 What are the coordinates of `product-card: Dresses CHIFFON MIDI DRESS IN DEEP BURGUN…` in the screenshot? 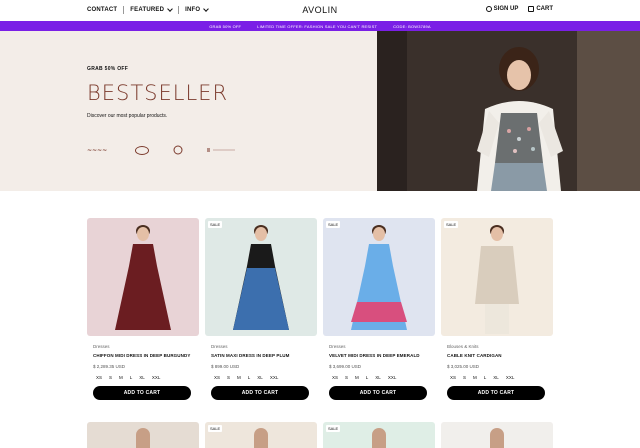 It's located at (143, 309).